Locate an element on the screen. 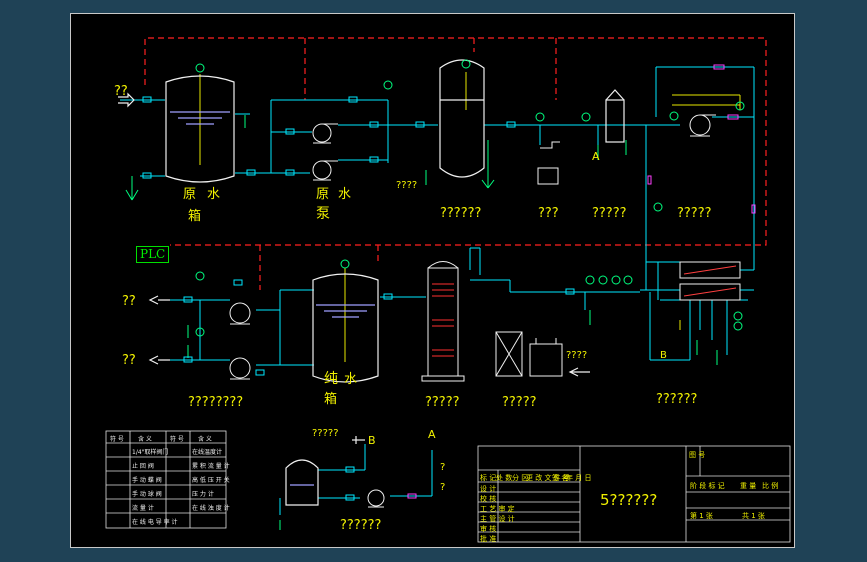 The width and height of the screenshot is (867, 562). legend-header-meaning-1: 含 义 is located at coordinates (145, 439).